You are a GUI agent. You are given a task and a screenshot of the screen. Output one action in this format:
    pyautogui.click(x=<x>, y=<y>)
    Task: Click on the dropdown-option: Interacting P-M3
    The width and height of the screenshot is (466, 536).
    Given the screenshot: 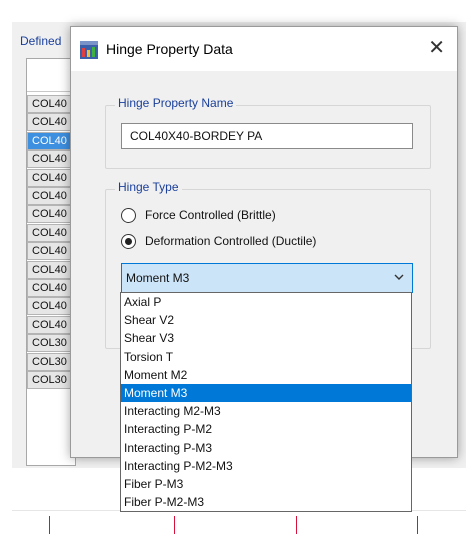 What is the action you would take?
    pyautogui.click(x=266, y=448)
    